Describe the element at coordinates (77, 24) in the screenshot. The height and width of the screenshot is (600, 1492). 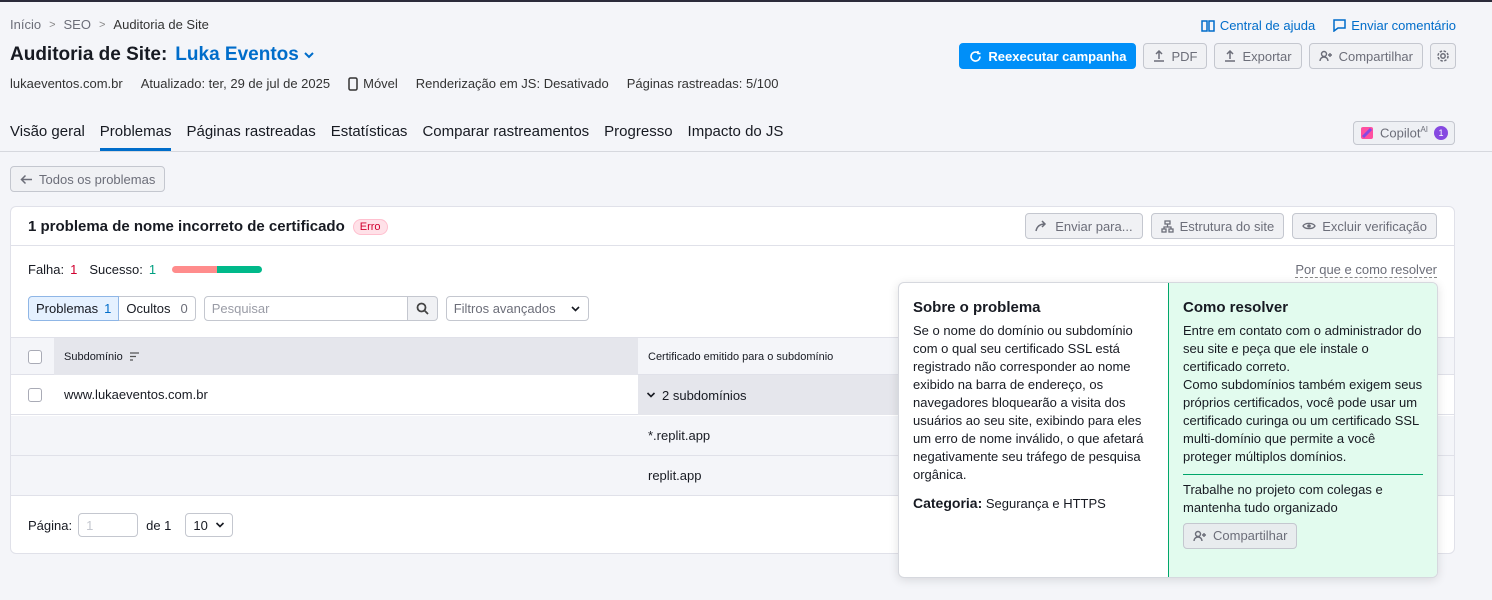
I see `breadcrumb-seo: SEO` at that location.